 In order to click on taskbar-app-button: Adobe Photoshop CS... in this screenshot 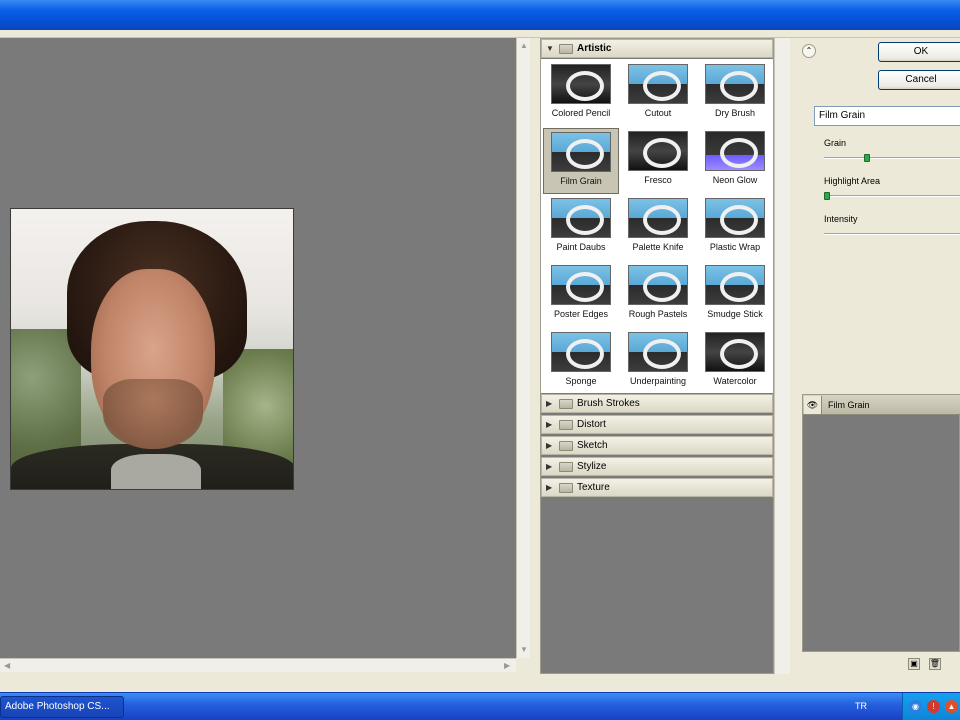, I will do `click(62, 707)`.